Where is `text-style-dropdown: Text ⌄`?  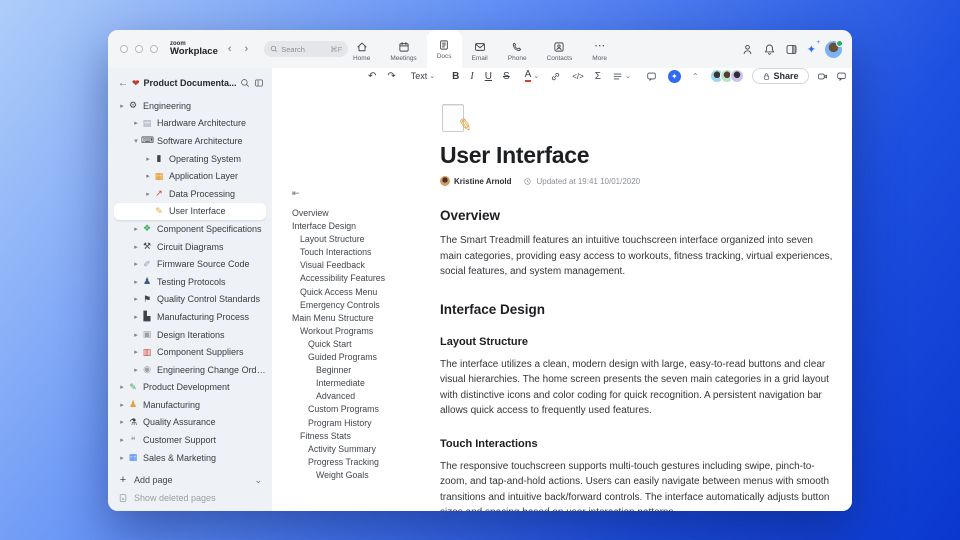
text-style-dropdown: Text ⌄ is located at coordinates (423, 76).